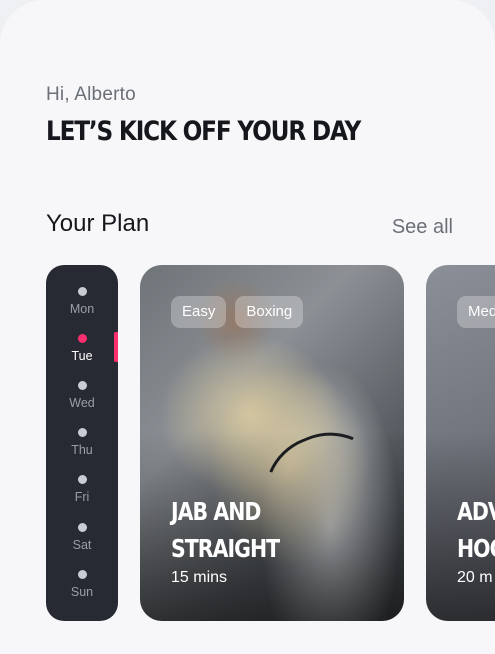 The image size is (495, 654). Describe the element at coordinates (82, 592) in the screenshot. I see `day-label: Sun` at that location.